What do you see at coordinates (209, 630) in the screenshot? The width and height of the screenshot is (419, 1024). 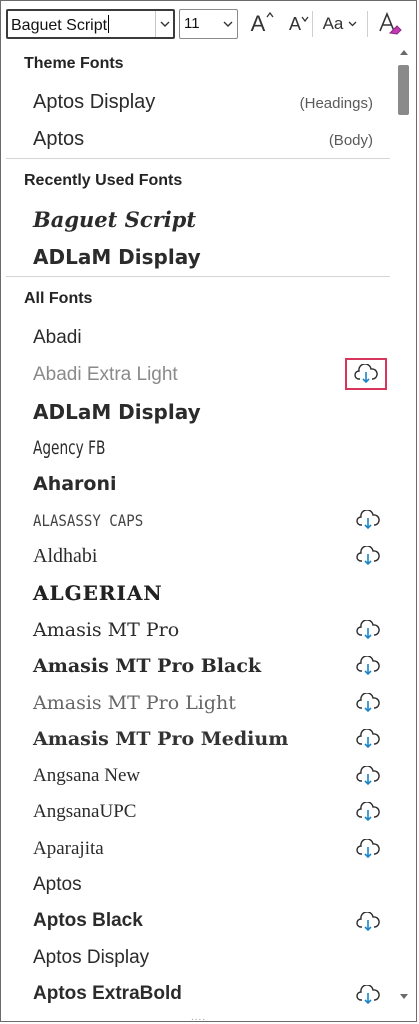 I see `font-list-item: Amasis MT Pro` at bounding box center [209, 630].